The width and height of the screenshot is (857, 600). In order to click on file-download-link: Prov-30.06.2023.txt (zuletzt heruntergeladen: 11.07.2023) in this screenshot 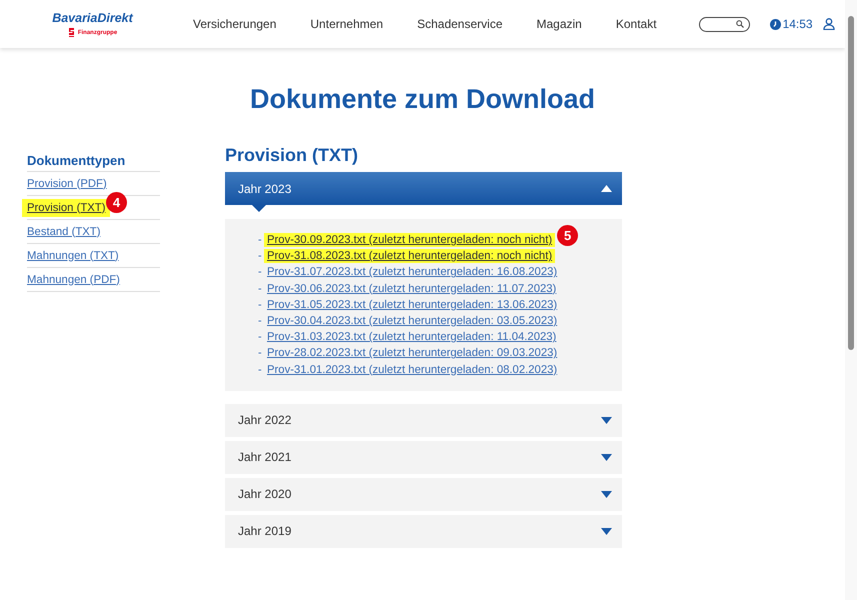, I will do `click(411, 288)`.